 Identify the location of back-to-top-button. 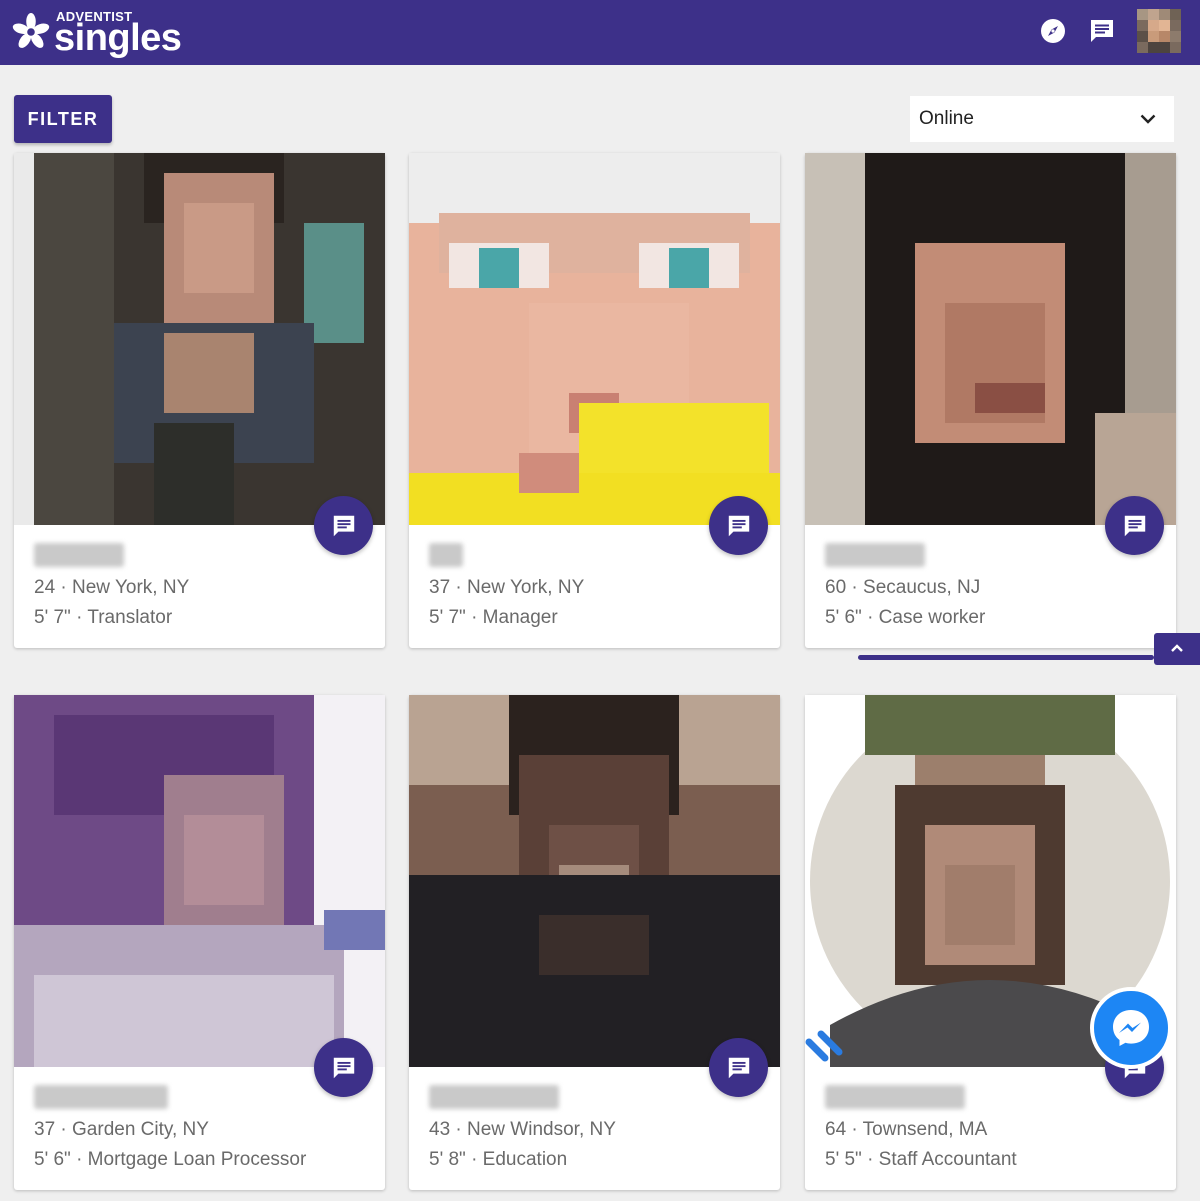
(1177, 649).